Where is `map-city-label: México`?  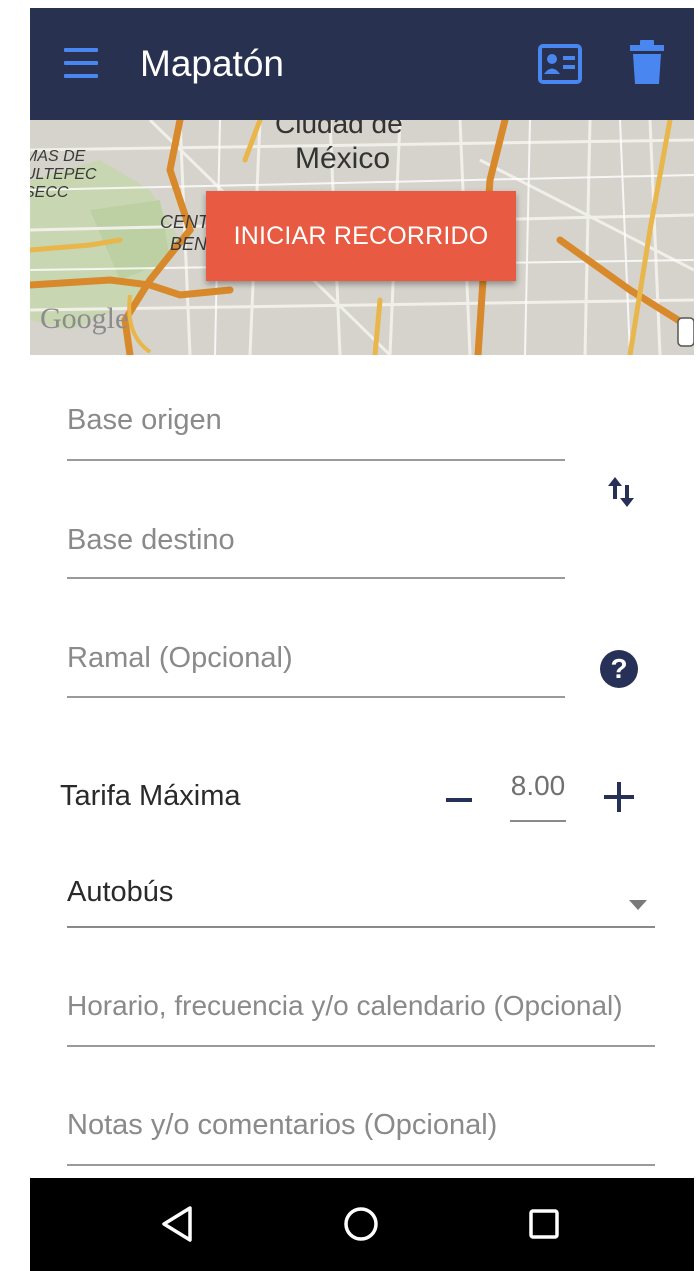
map-city-label: México is located at coordinates (343, 158).